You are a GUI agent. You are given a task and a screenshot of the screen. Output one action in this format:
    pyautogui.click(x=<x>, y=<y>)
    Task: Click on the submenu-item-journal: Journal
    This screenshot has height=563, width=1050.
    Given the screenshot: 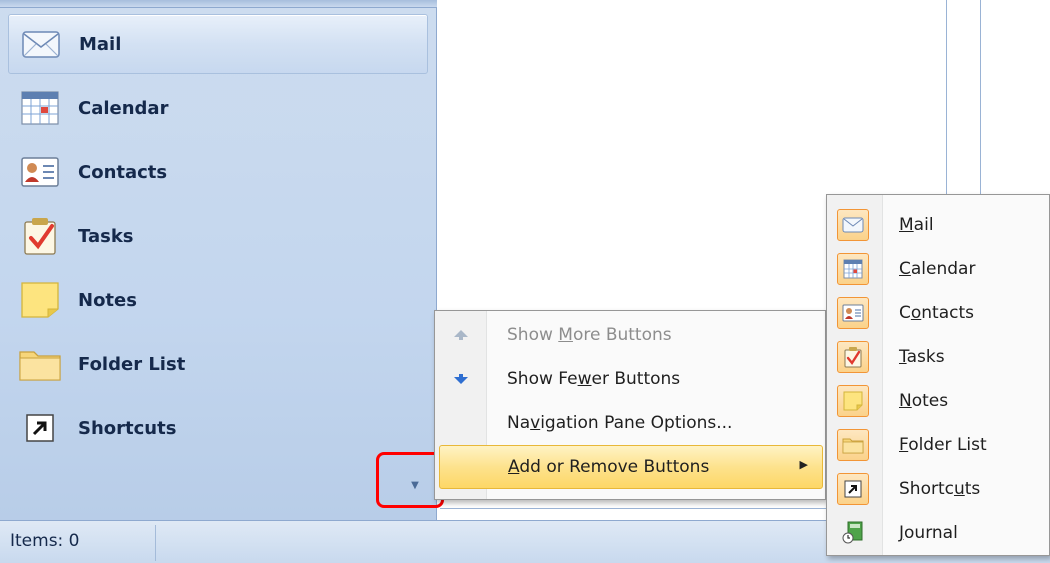 What is the action you would take?
    pyautogui.click(x=938, y=533)
    